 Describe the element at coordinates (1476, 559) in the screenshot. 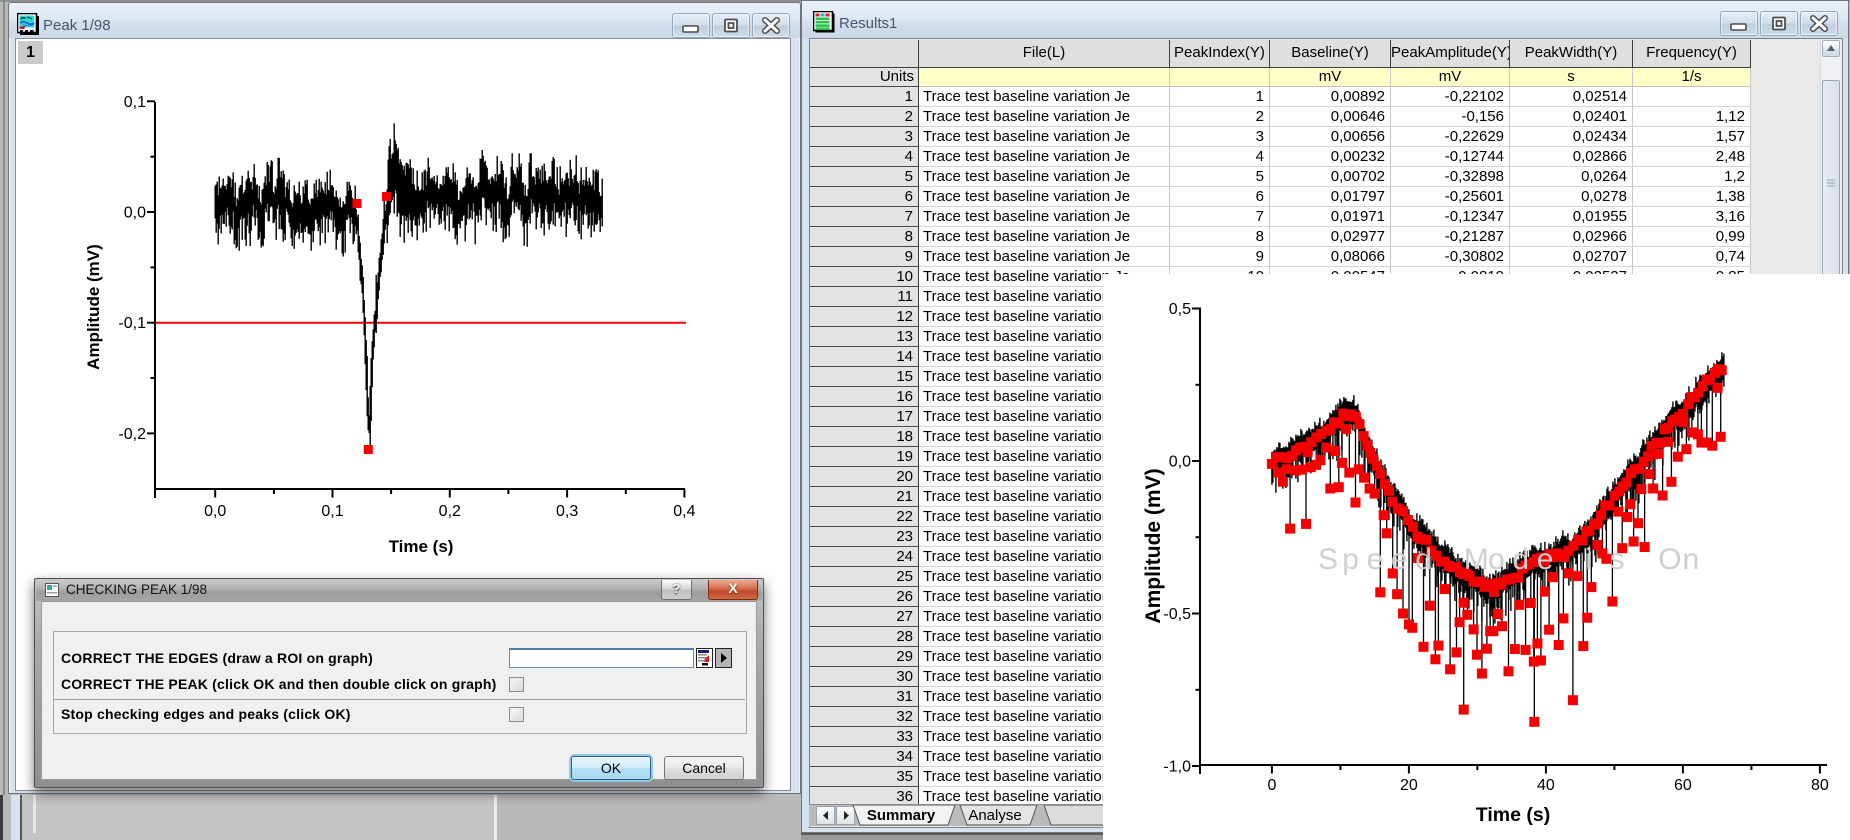

I see `svg-text: M` at that location.